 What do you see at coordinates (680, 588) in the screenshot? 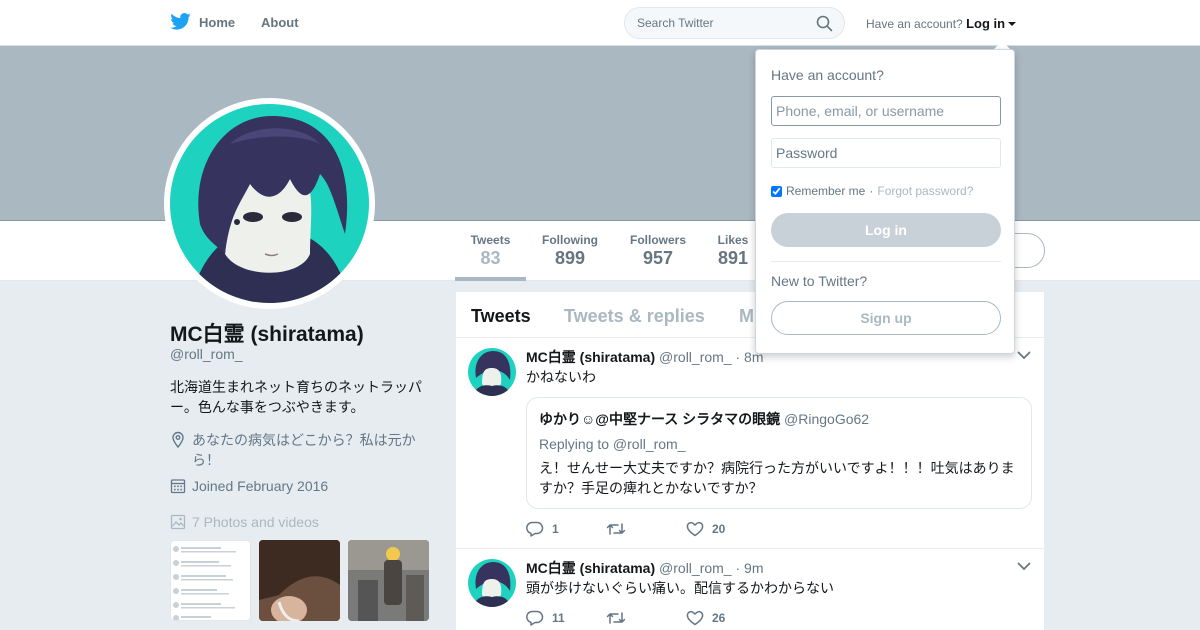
I see `tweet-text: 頭が歩けないぐらい痛い。配信するかわからない` at bounding box center [680, 588].